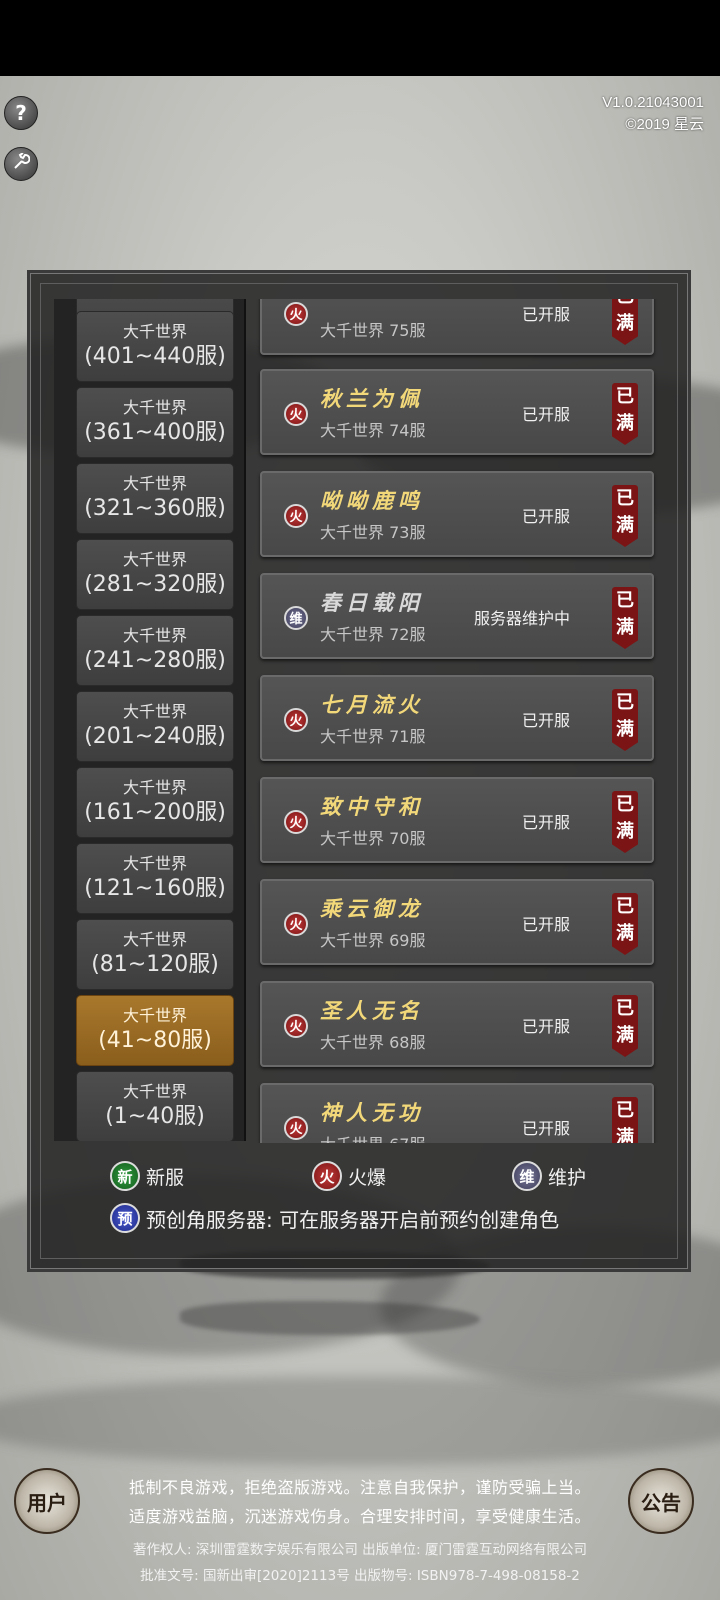 The width and height of the screenshot is (720, 1600). I want to click on server-status: 服务器维护中, so click(521, 618).